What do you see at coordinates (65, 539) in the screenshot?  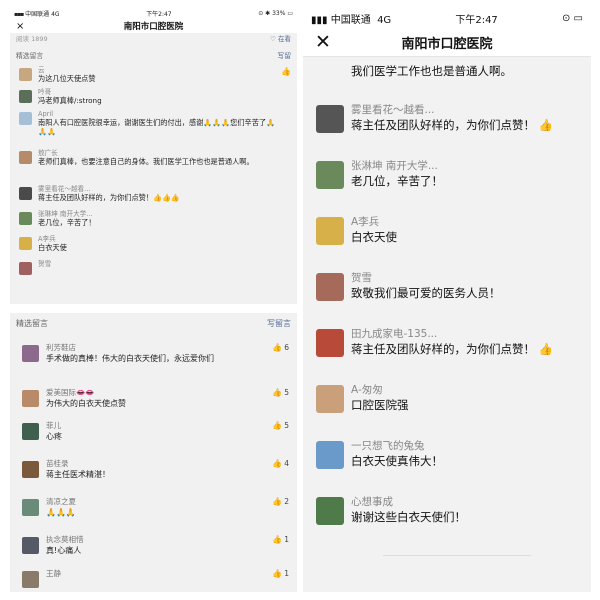 I see `comment-author: 执念莫相惜` at bounding box center [65, 539].